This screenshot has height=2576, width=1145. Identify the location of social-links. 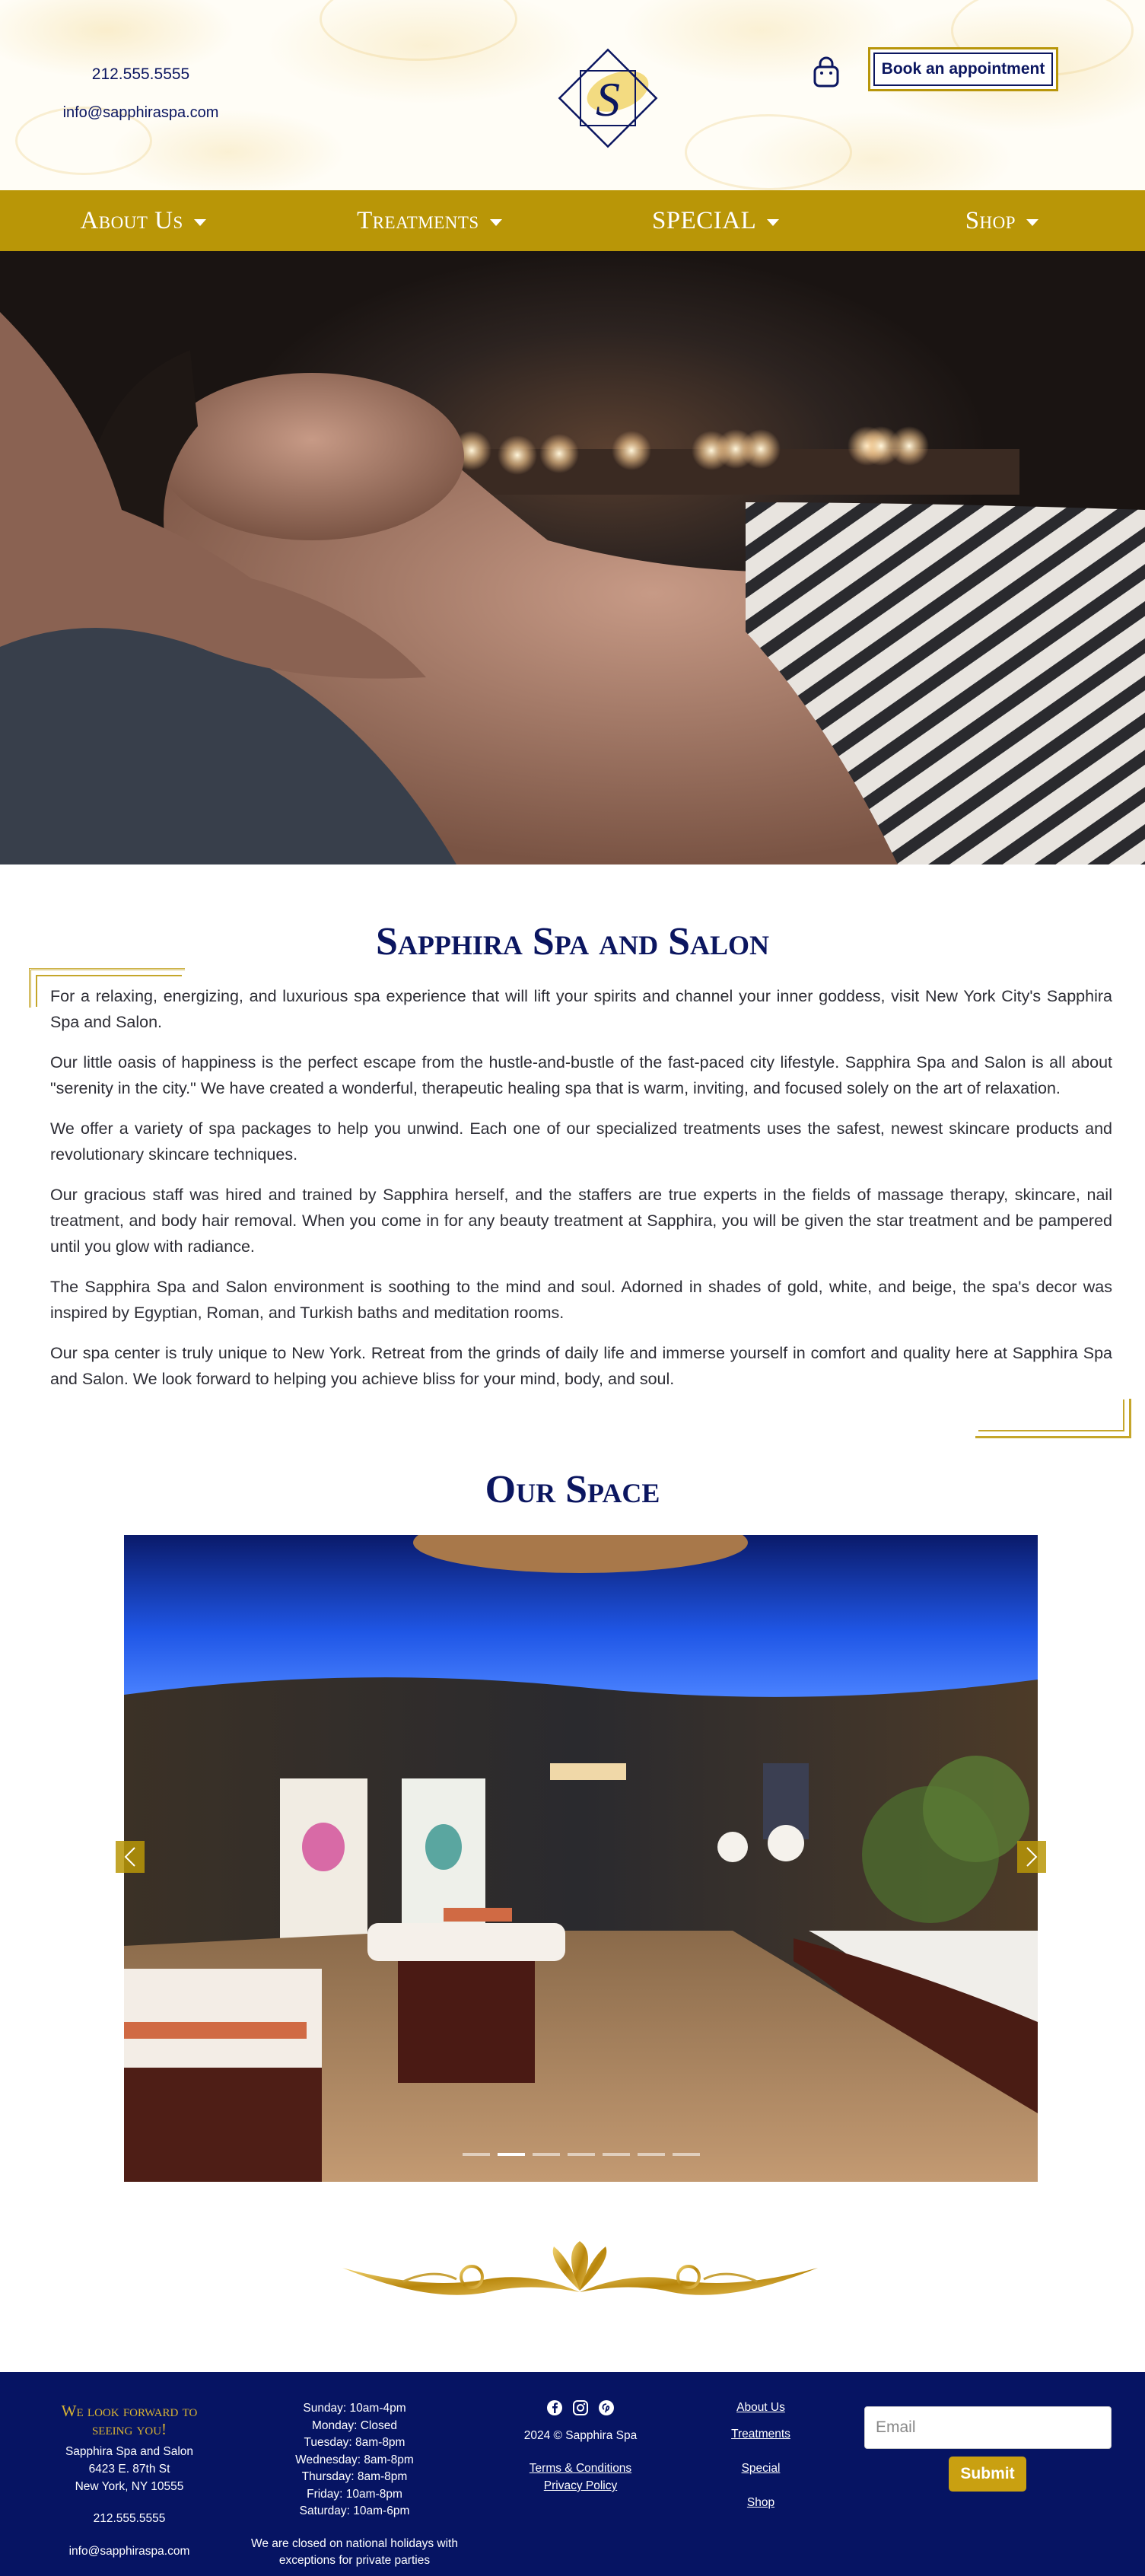
(580, 2407).